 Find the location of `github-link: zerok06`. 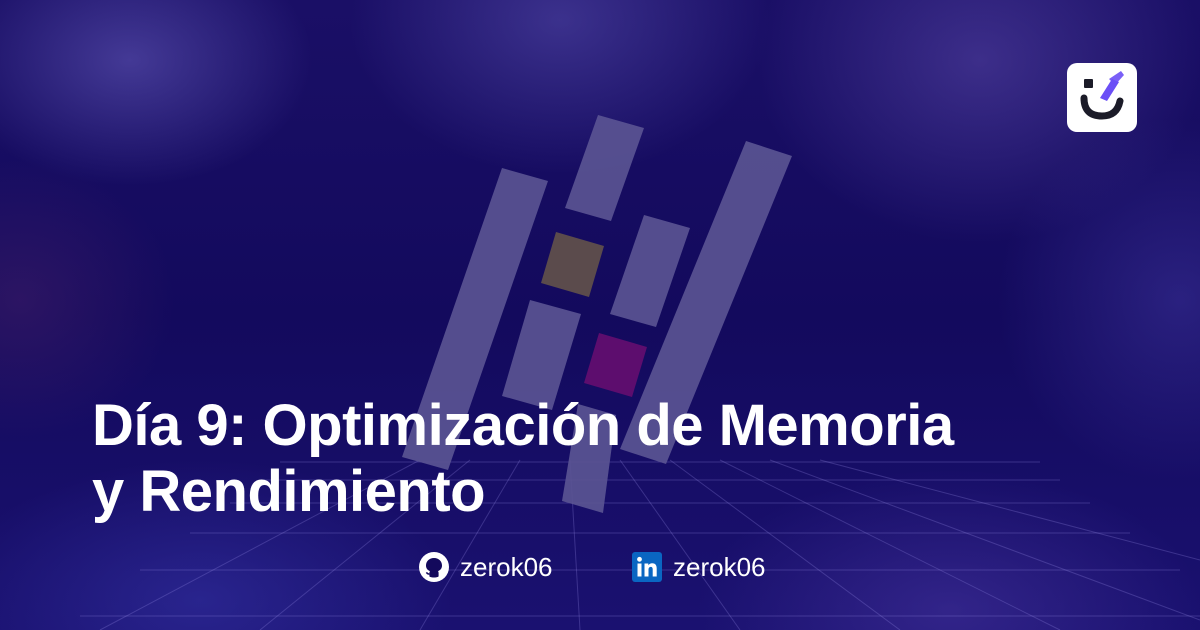

github-link: zerok06 is located at coordinates (485, 567).